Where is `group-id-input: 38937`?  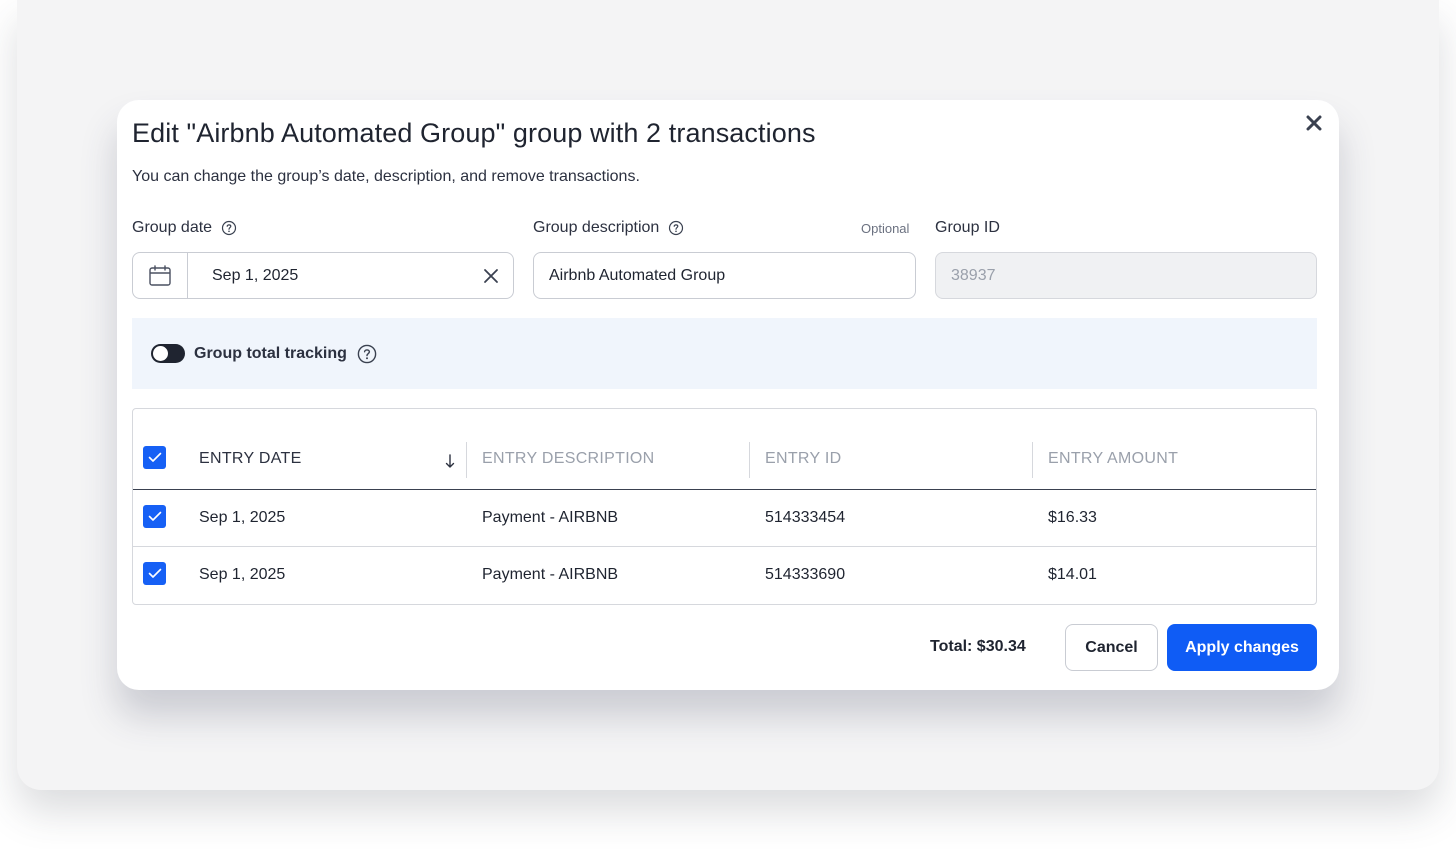 group-id-input: 38937 is located at coordinates (1126, 275).